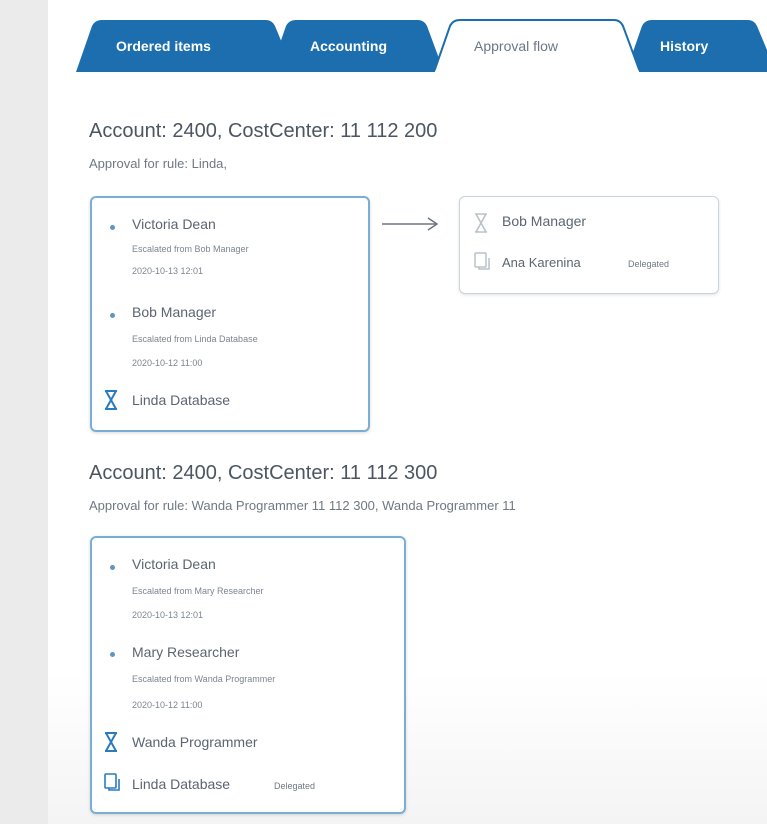 This screenshot has width=767, height=824. What do you see at coordinates (263, 473) in the screenshot?
I see `section-2-title: Account: 2400, CostCenter: 11 112 300` at bounding box center [263, 473].